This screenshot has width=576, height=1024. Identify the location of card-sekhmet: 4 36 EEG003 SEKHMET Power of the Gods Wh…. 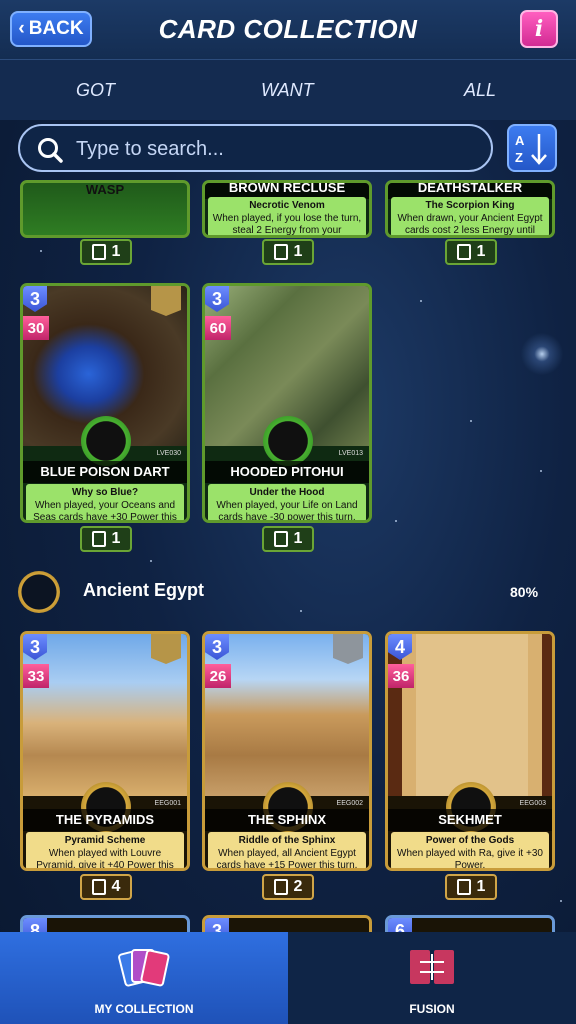
(470, 751).